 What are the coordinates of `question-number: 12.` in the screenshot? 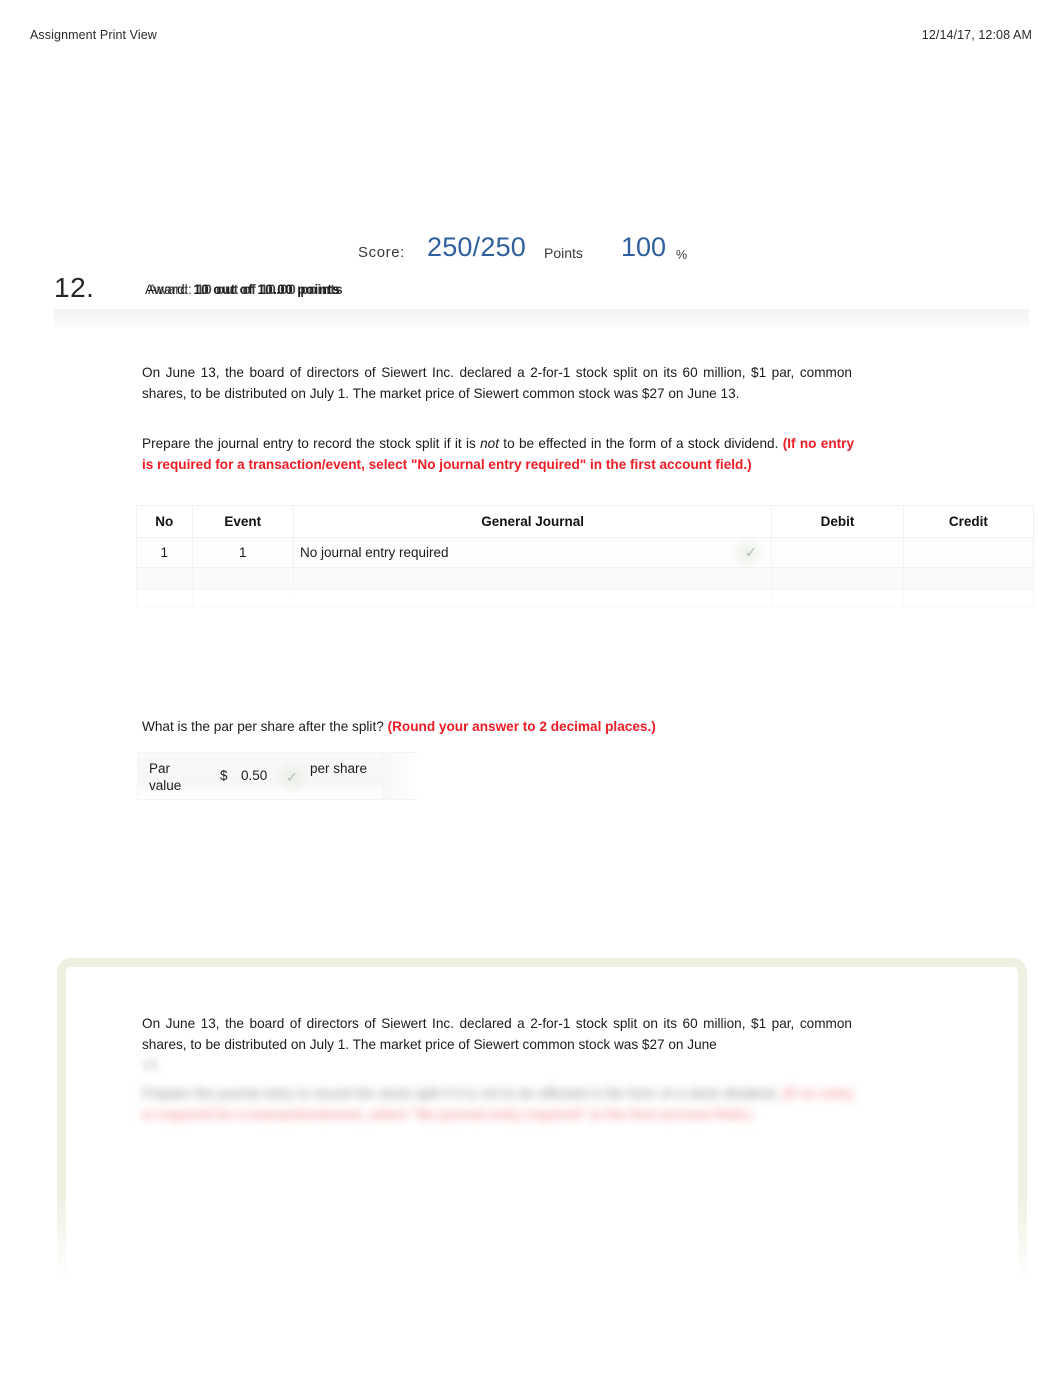 It's located at (74, 287).